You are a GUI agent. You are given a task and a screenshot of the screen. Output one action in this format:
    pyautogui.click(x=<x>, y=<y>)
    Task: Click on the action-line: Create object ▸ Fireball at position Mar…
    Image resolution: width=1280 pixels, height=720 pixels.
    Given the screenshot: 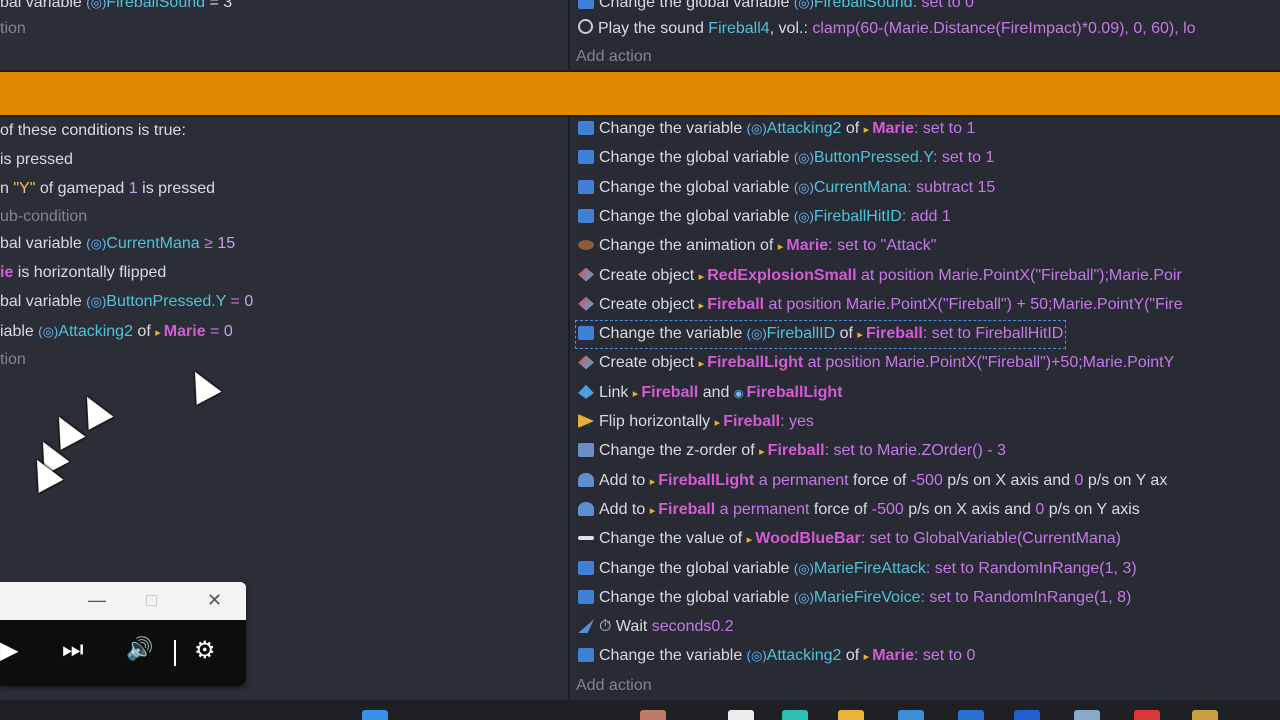 What is the action you would take?
    pyautogui.click(x=880, y=305)
    